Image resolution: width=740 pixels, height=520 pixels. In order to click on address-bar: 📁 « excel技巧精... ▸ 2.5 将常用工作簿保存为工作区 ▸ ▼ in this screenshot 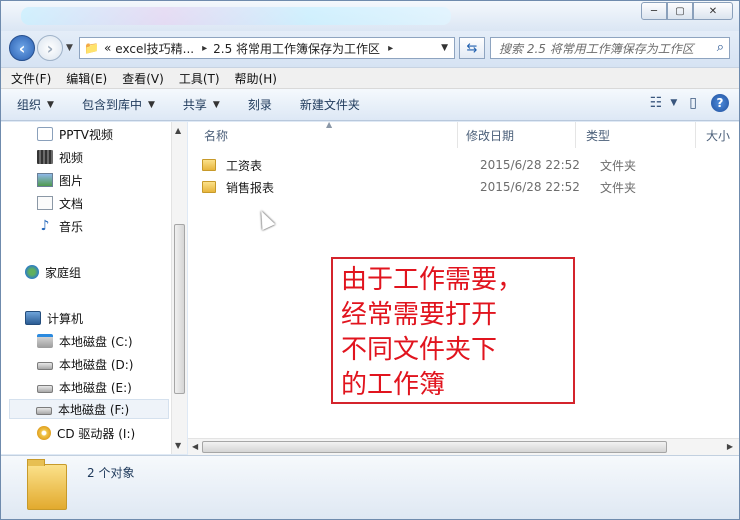, I will do `click(267, 48)`.